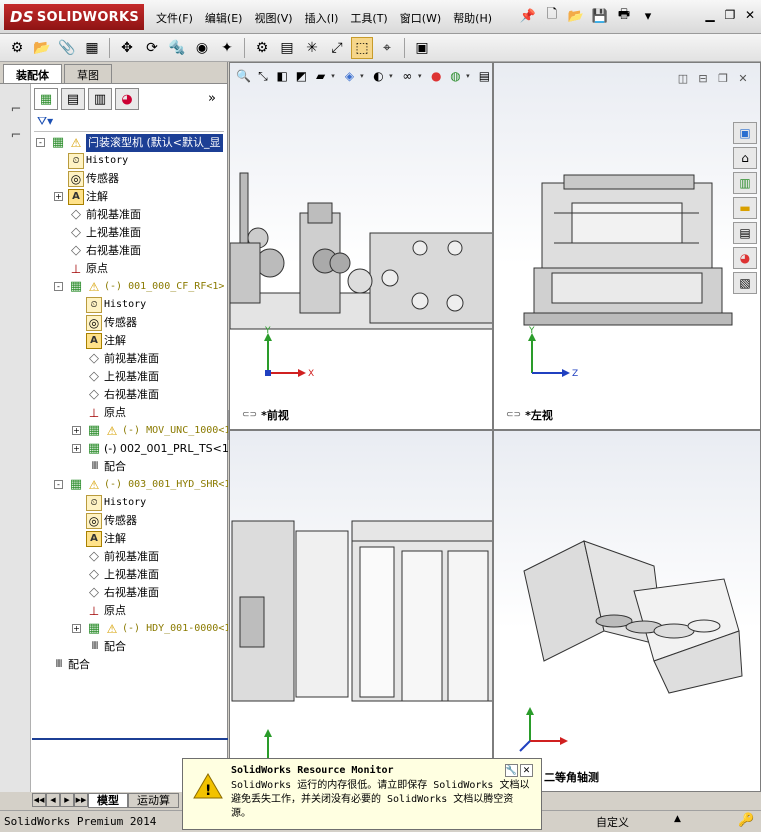  Describe the element at coordinates (67, 48) in the screenshot. I see `mate-icon: 📎` at that location.